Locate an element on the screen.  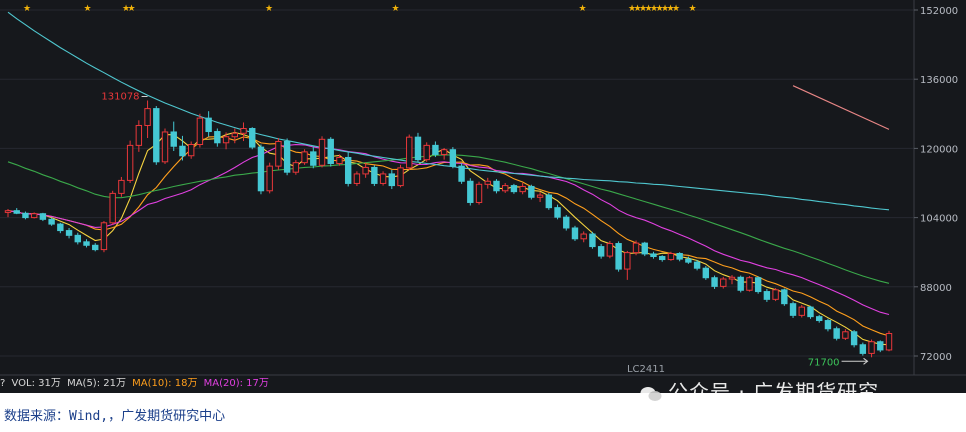
y-tick-label: 104000 is located at coordinates (939, 219).